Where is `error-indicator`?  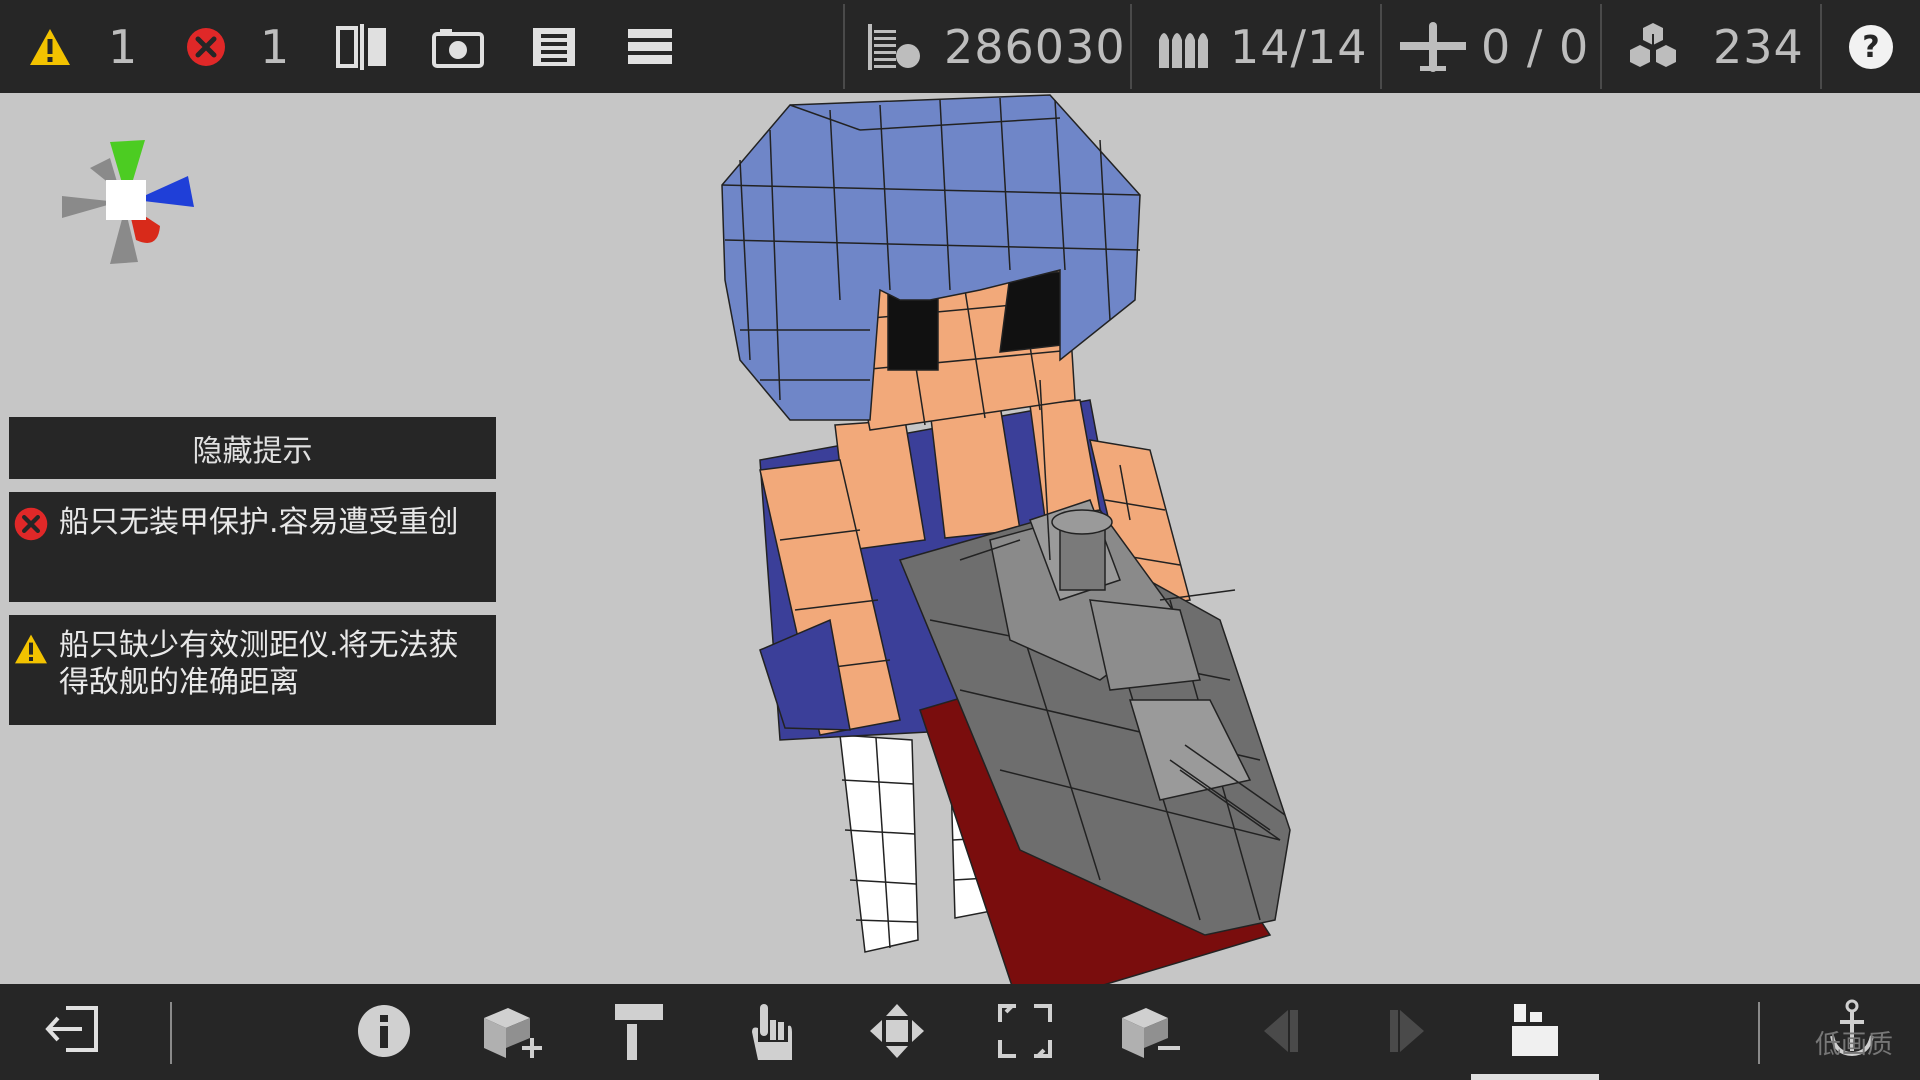 error-indicator is located at coordinates (206, 46).